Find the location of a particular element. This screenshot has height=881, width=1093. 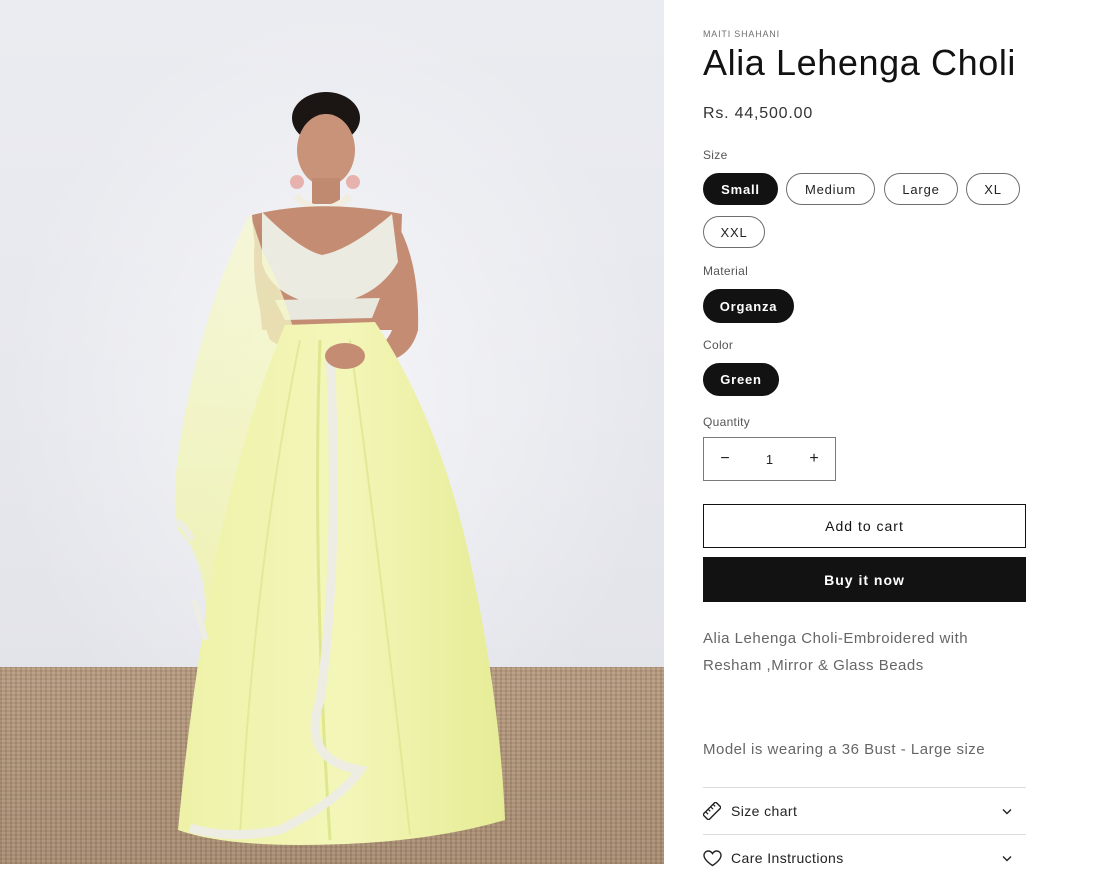

quantity-stepper: − 1 + is located at coordinates (769, 459).